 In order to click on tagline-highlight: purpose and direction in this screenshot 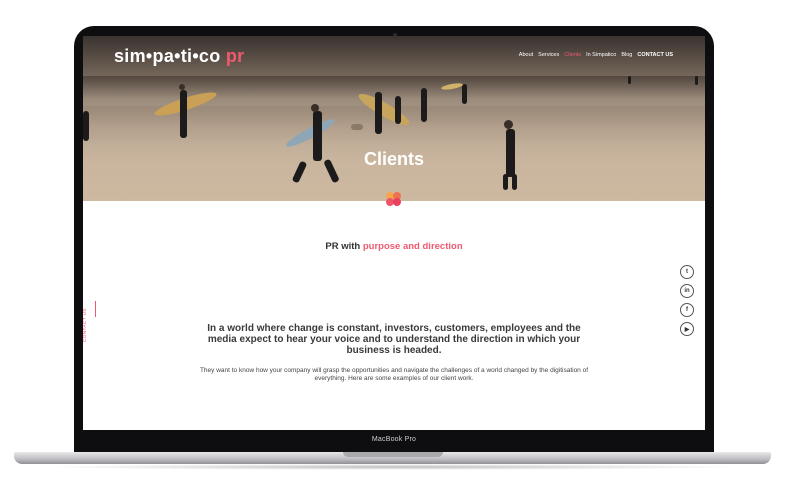, I will do `click(412, 246)`.